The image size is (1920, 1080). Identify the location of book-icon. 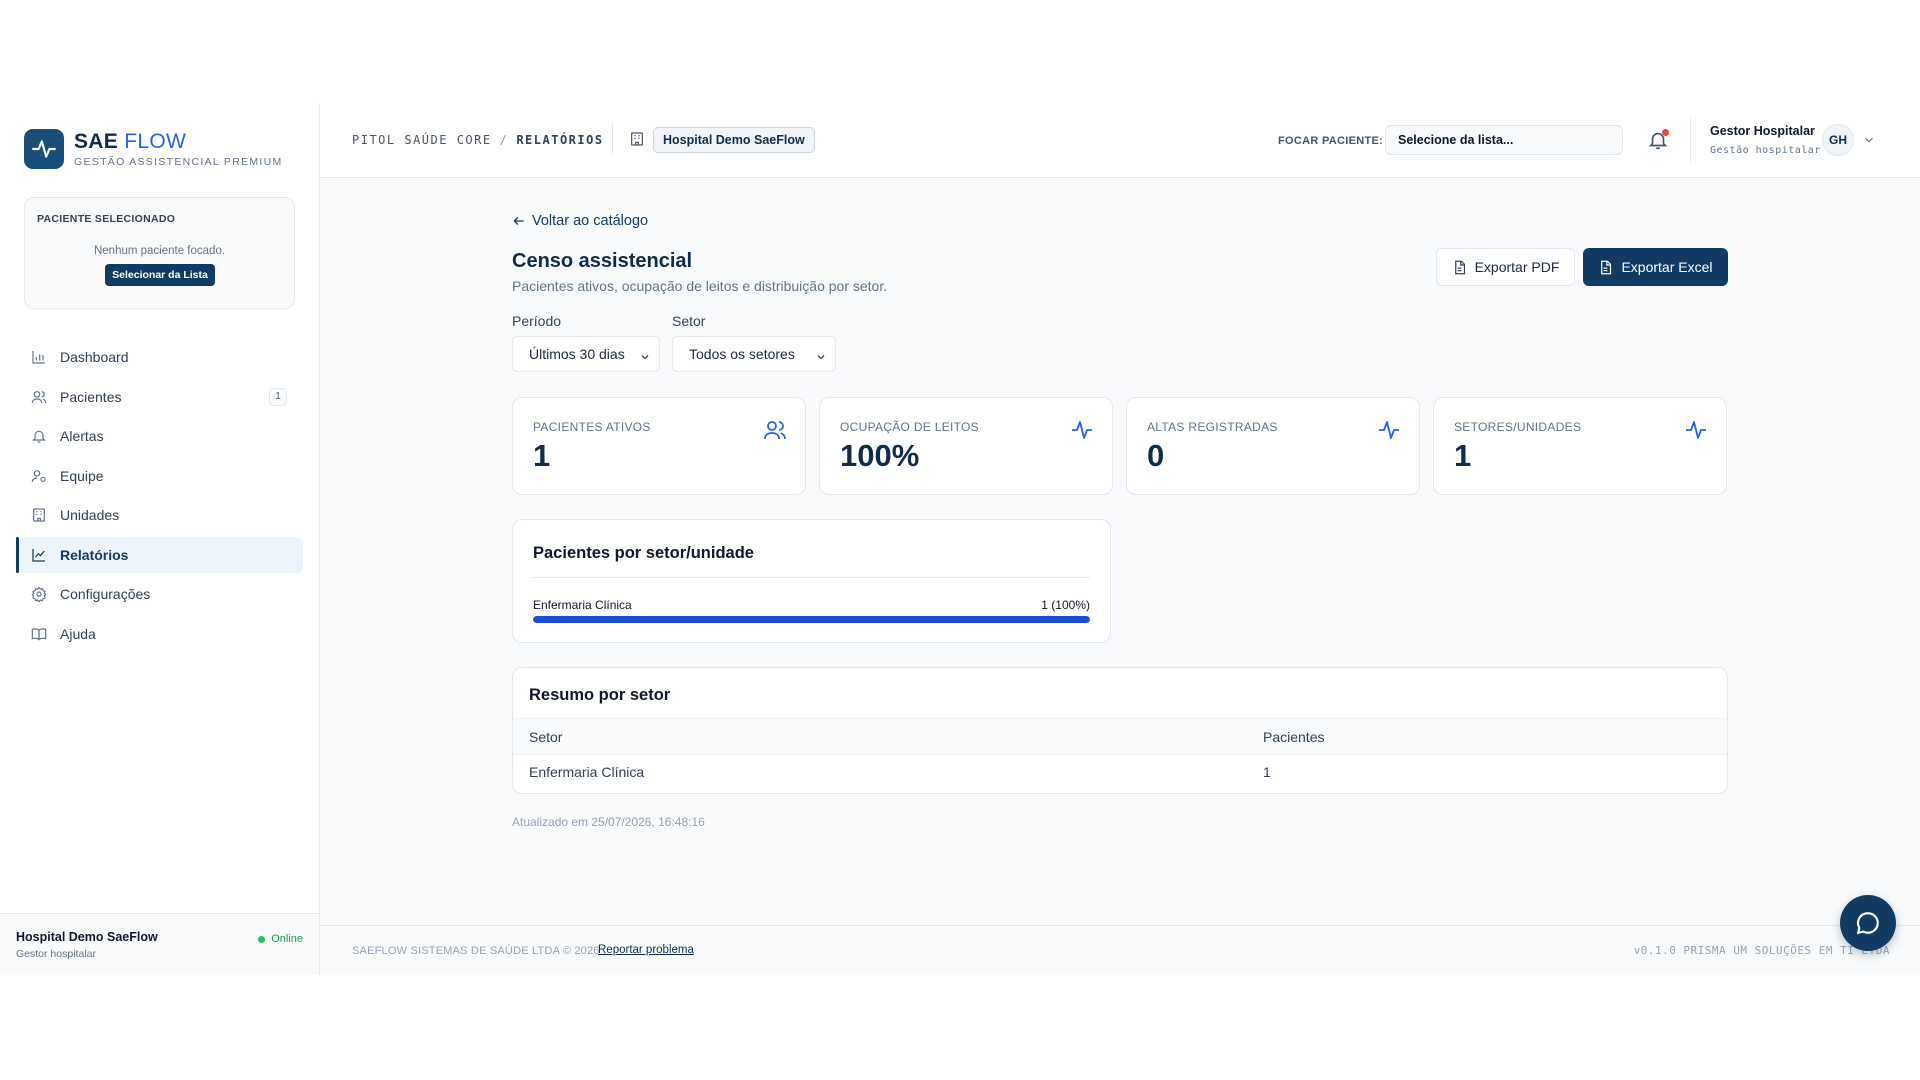
(39, 634).